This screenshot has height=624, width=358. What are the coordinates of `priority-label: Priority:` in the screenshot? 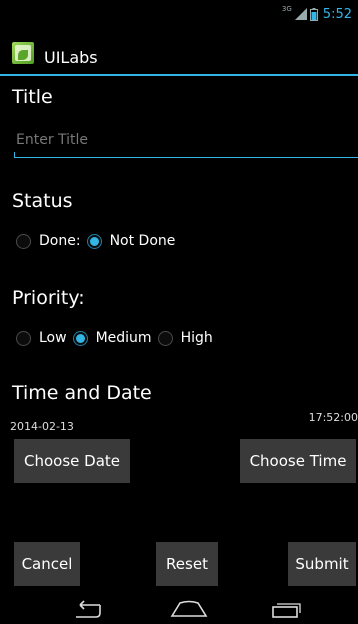 It's located at (48, 298).